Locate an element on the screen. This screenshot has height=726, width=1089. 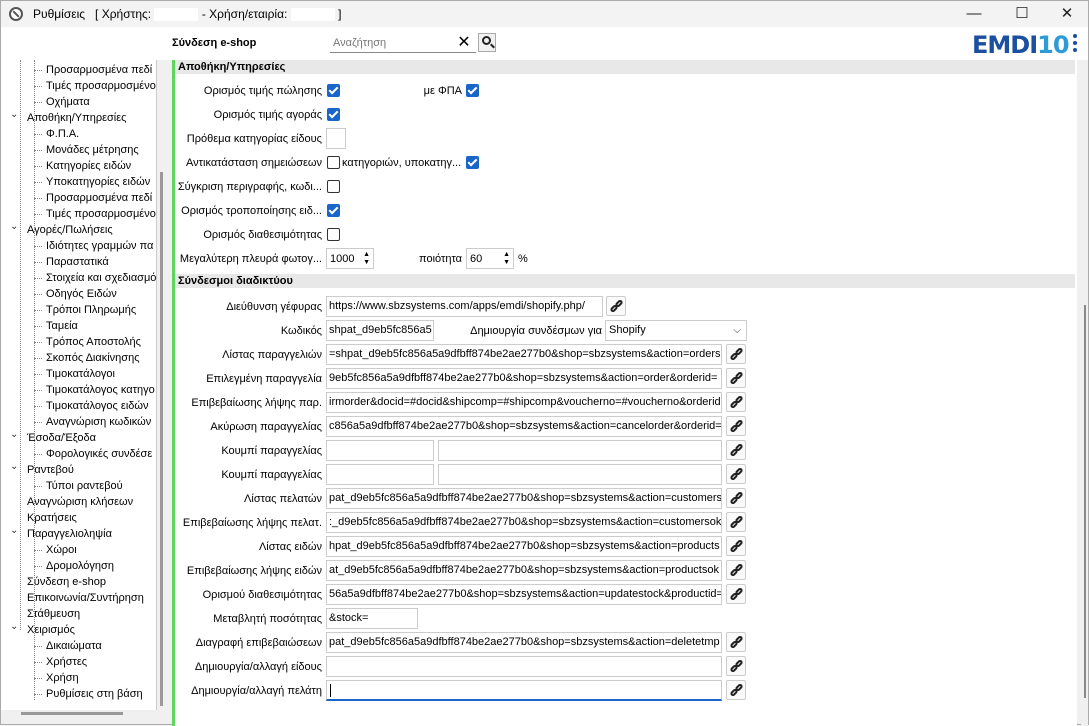
sidebar-item: Τιμοκατάλογος κατηγο is located at coordinates (100, 390).